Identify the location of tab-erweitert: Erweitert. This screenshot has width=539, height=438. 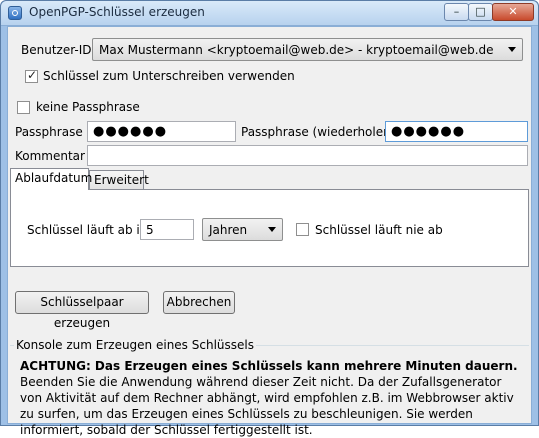
(119, 180).